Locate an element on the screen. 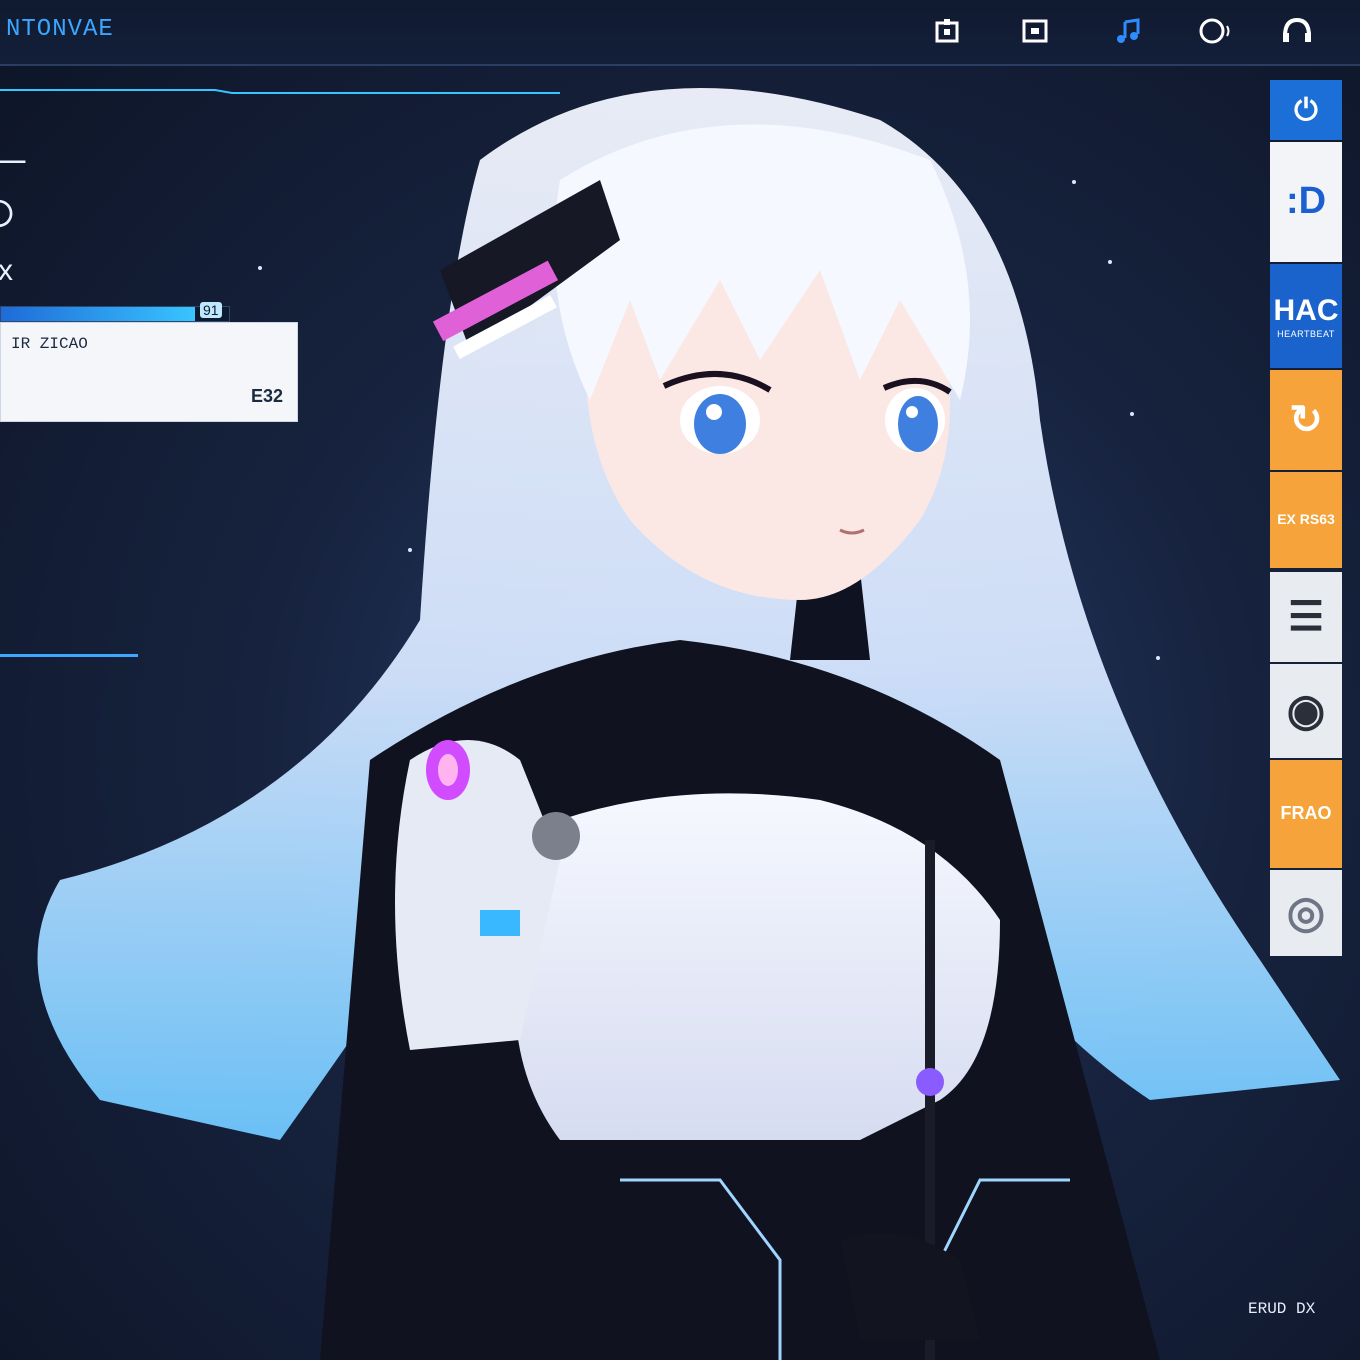  display-icon: :D is located at coordinates (1306, 201).